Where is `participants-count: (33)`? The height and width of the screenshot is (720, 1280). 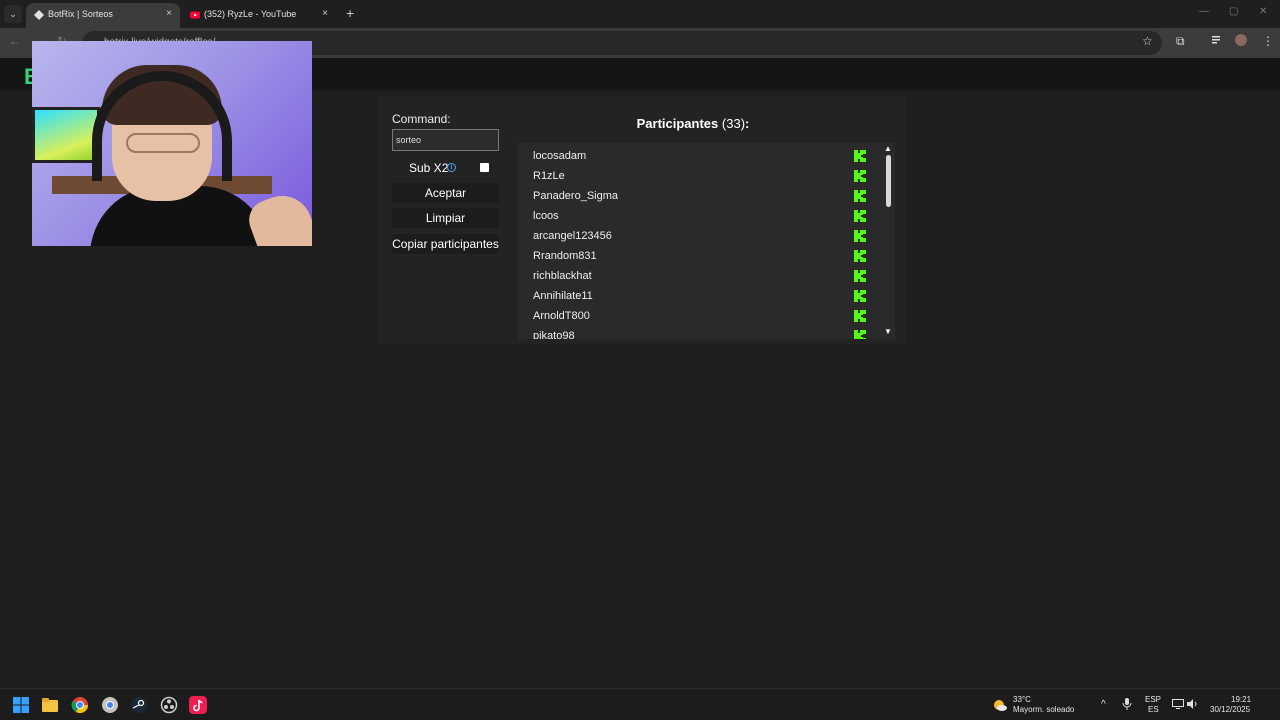
participants-count: (33) is located at coordinates (733, 123).